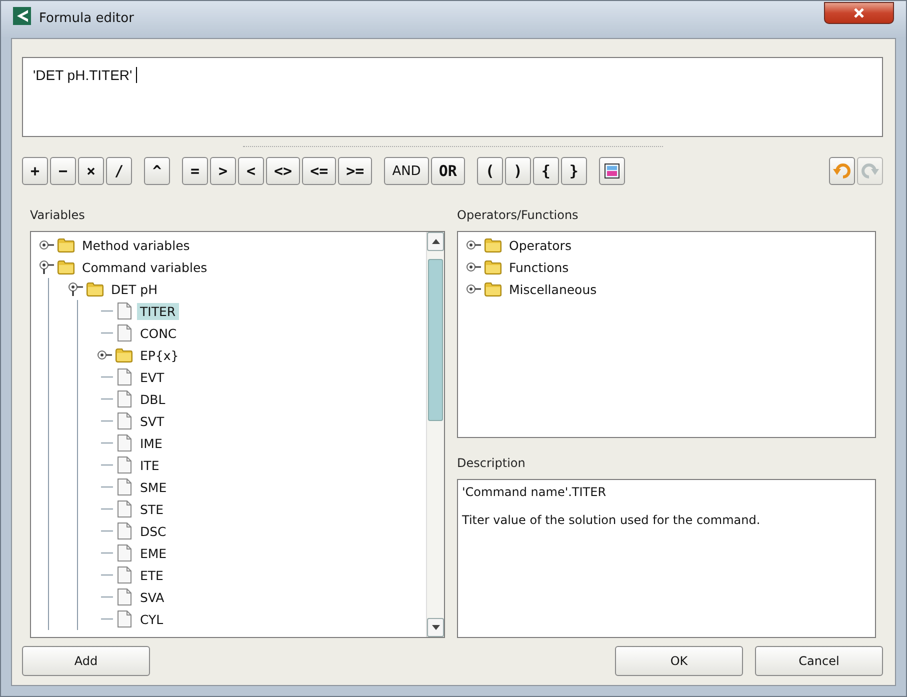 The image size is (907, 697). What do you see at coordinates (153, 531) in the screenshot?
I see `tree-item: DSC` at bounding box center [153, 531].